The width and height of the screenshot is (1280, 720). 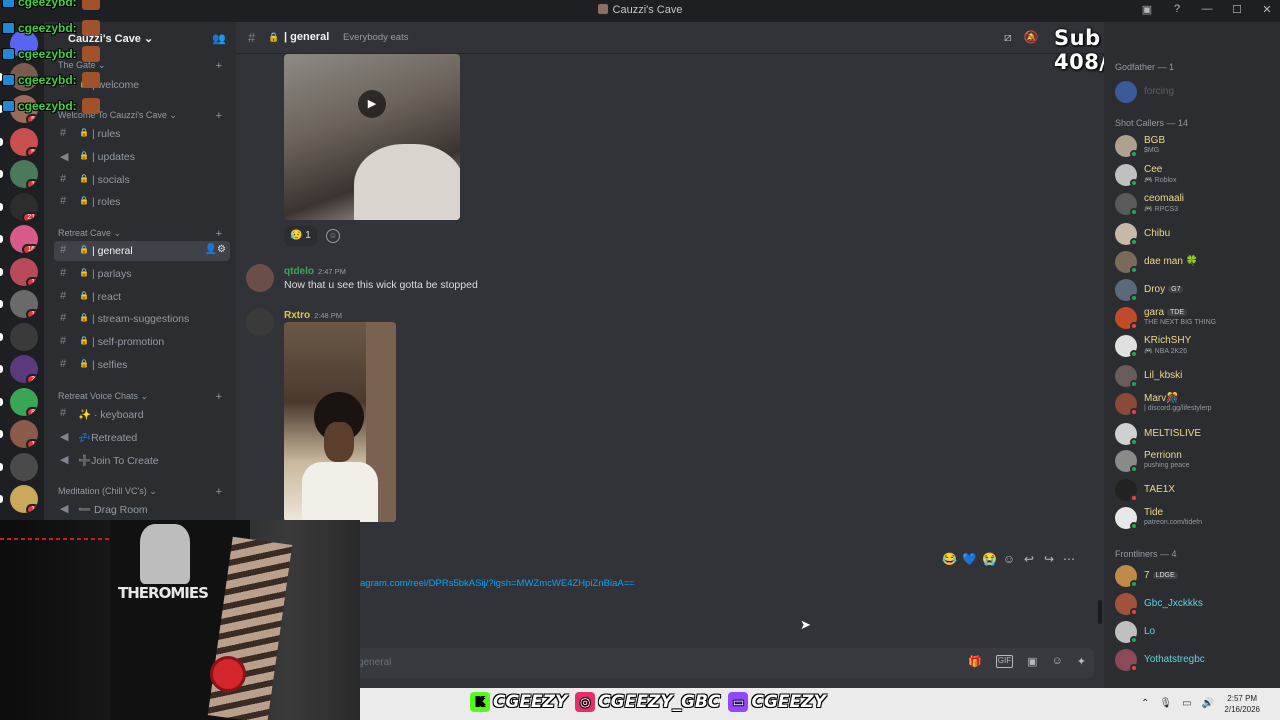 I want to click on channel-stream-suggestions: # 🔒 | stream-suggestions, so click(x=142, y=319).